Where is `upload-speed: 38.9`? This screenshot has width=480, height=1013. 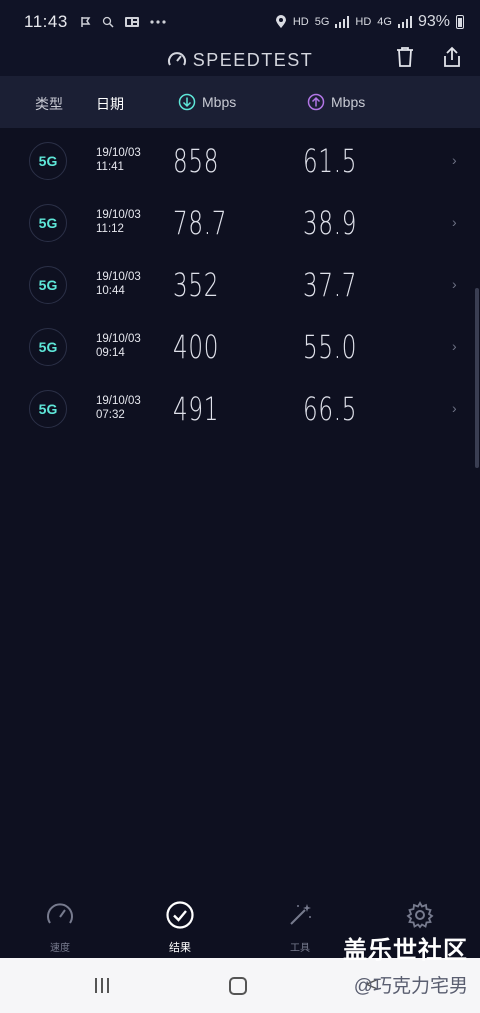
upload-speed: 38.9 is located at coordinates (330, 223).